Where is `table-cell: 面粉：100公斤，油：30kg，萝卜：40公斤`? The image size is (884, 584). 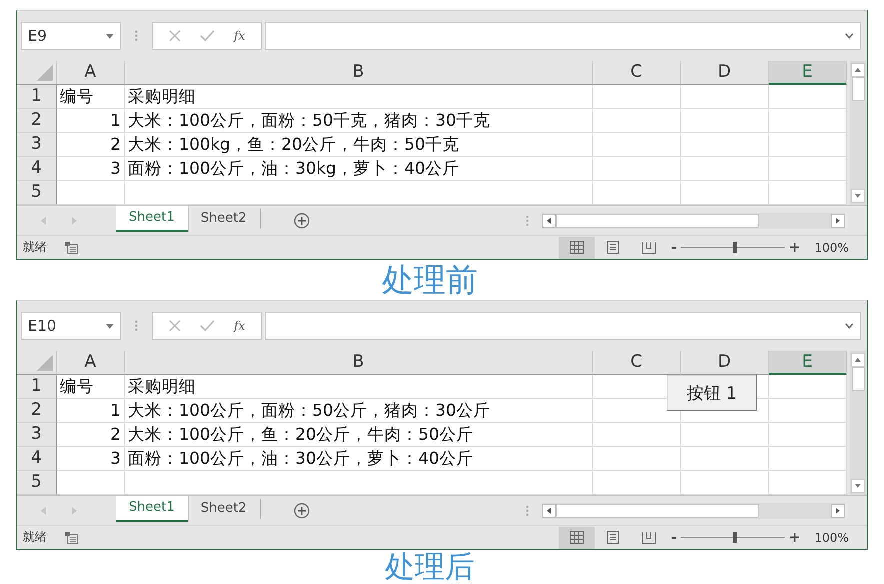
table-cell: 面粉：100公斤，油：30kg，萝卜：40公斤 is located at coordinates (359, 169).